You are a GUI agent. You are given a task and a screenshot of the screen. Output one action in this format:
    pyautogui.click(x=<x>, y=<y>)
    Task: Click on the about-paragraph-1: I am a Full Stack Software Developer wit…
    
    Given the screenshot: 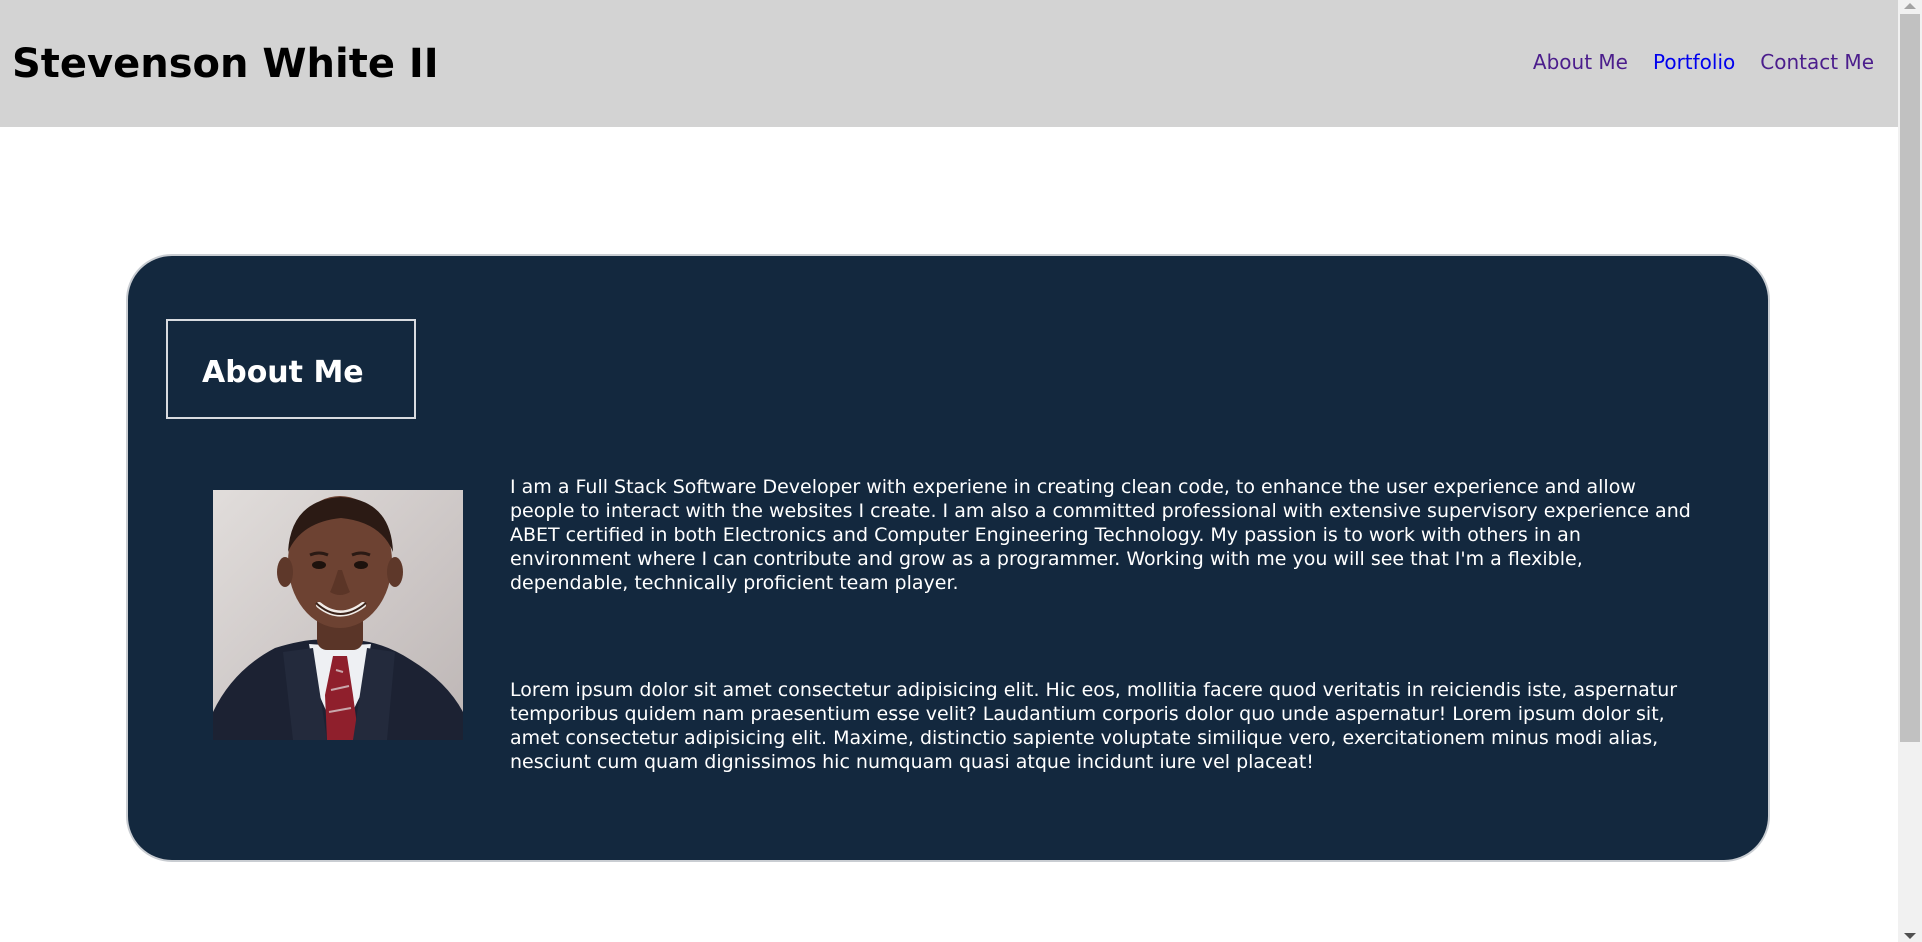 What is the action you would take?
    pyautogui.click(x=1100, y=535)
    